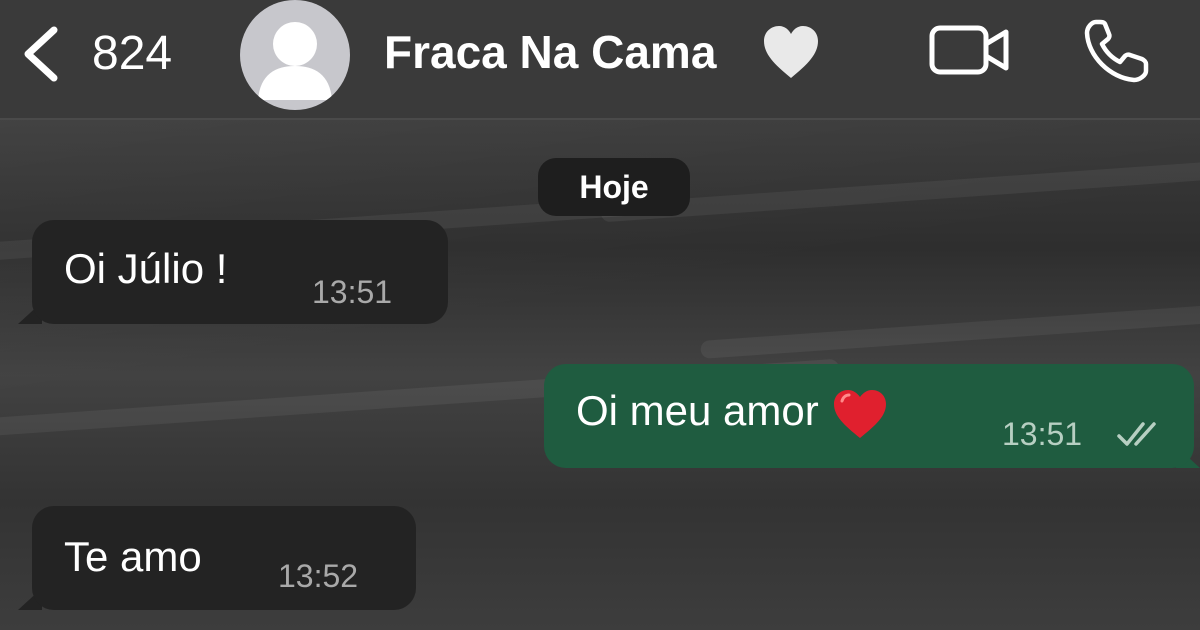  I want to click on message-text: Oi Júlio !, so click(146, 268).